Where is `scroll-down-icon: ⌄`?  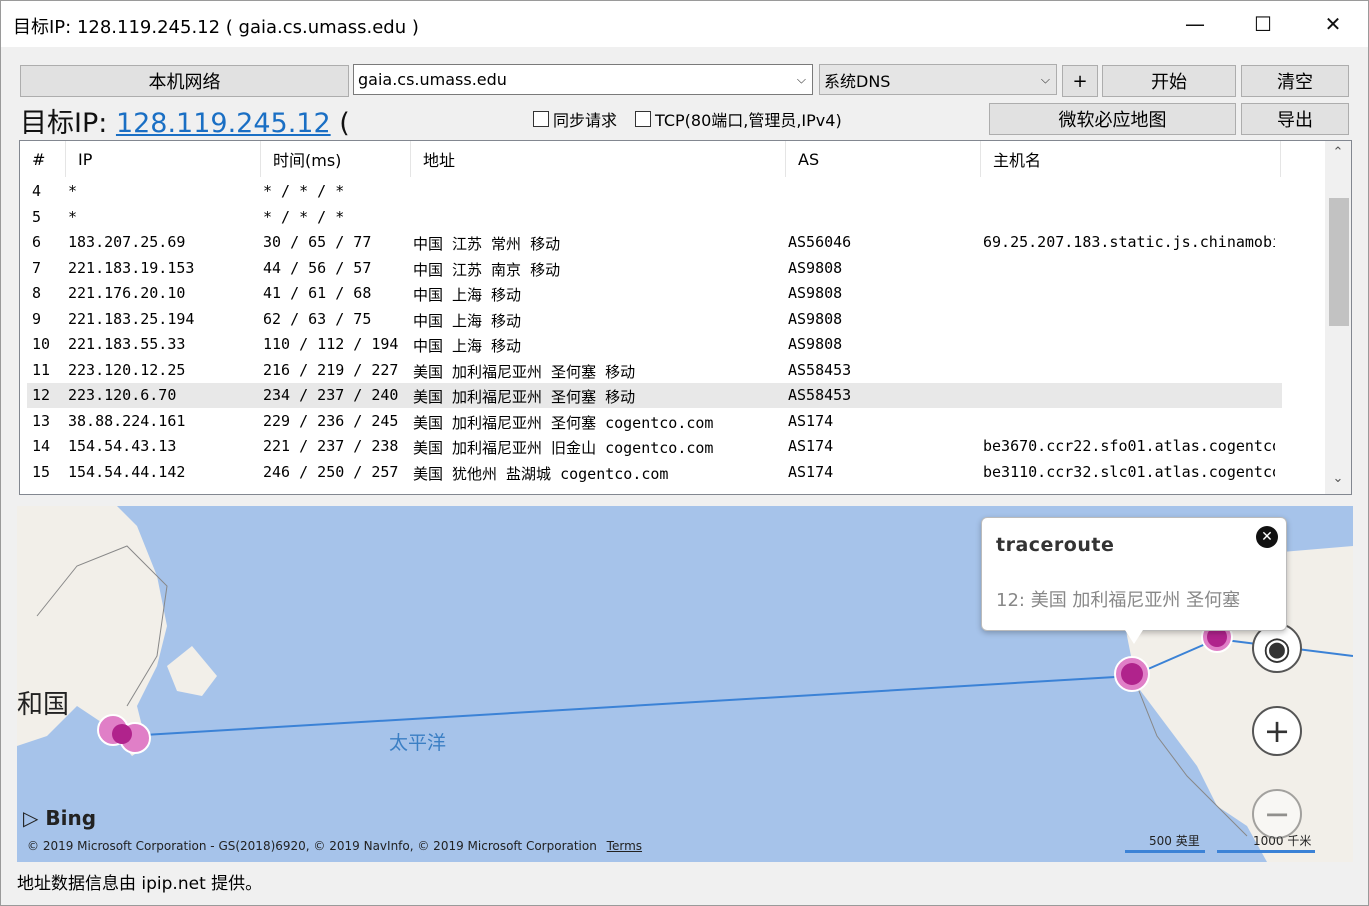
scroll-down-icon: ⌄ is located at coordinates (1338, 478).